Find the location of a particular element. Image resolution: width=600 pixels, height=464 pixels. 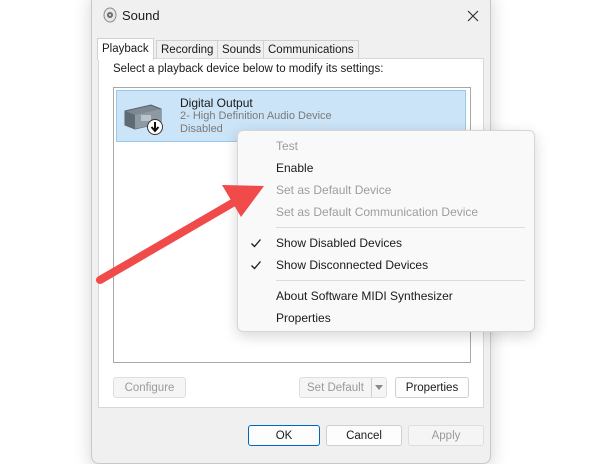

menu-item-enable: Enable is located at coordinates (386, 168).